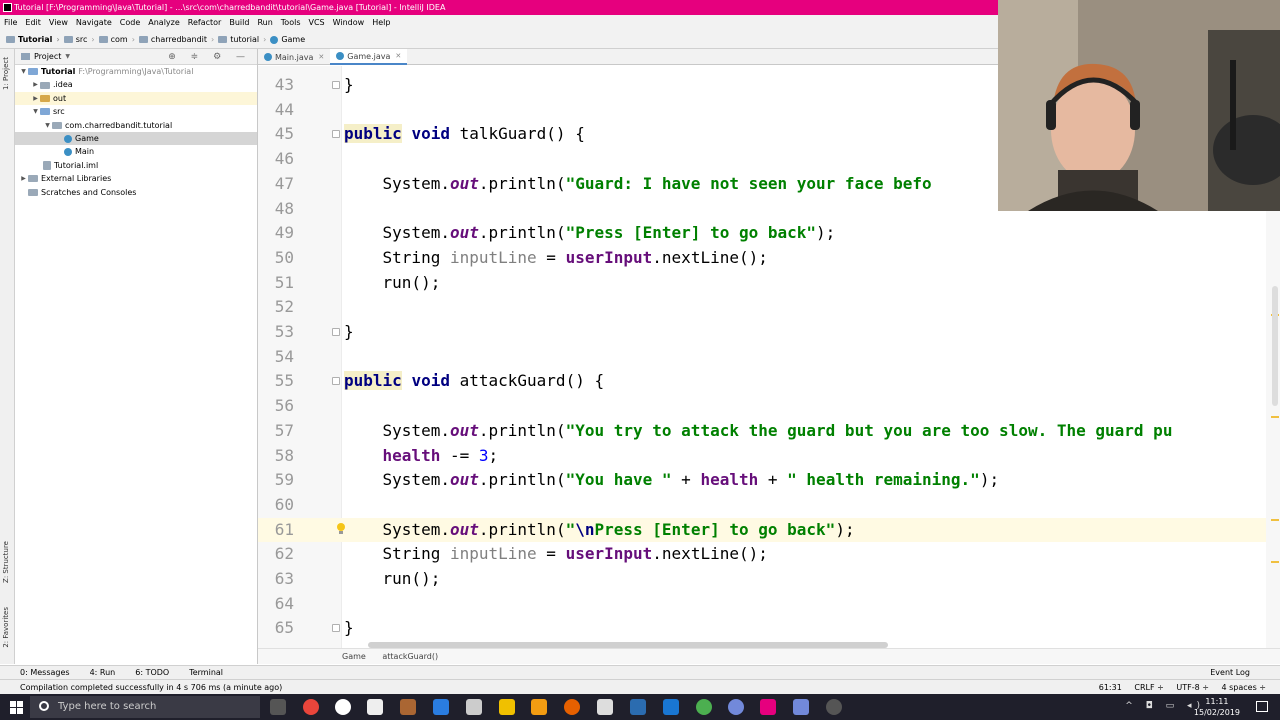 The height and width of the screenshot is (720, 1280). What do you see at coordinates (287, 40) in the screenshot?
I see `nav-crumb-game: Game` at bounding box center [287, 40].